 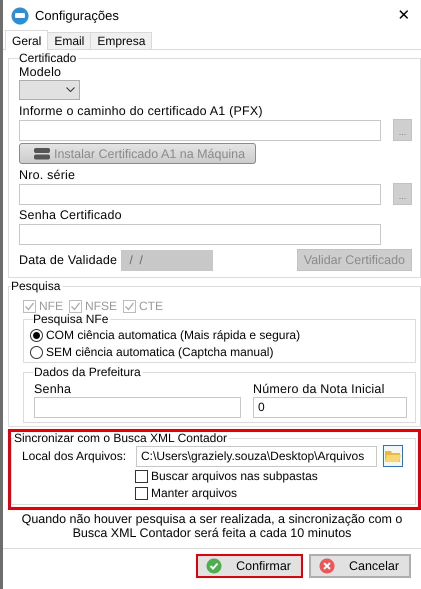 I want to click on tab: Email, so click(x=69, y=40).